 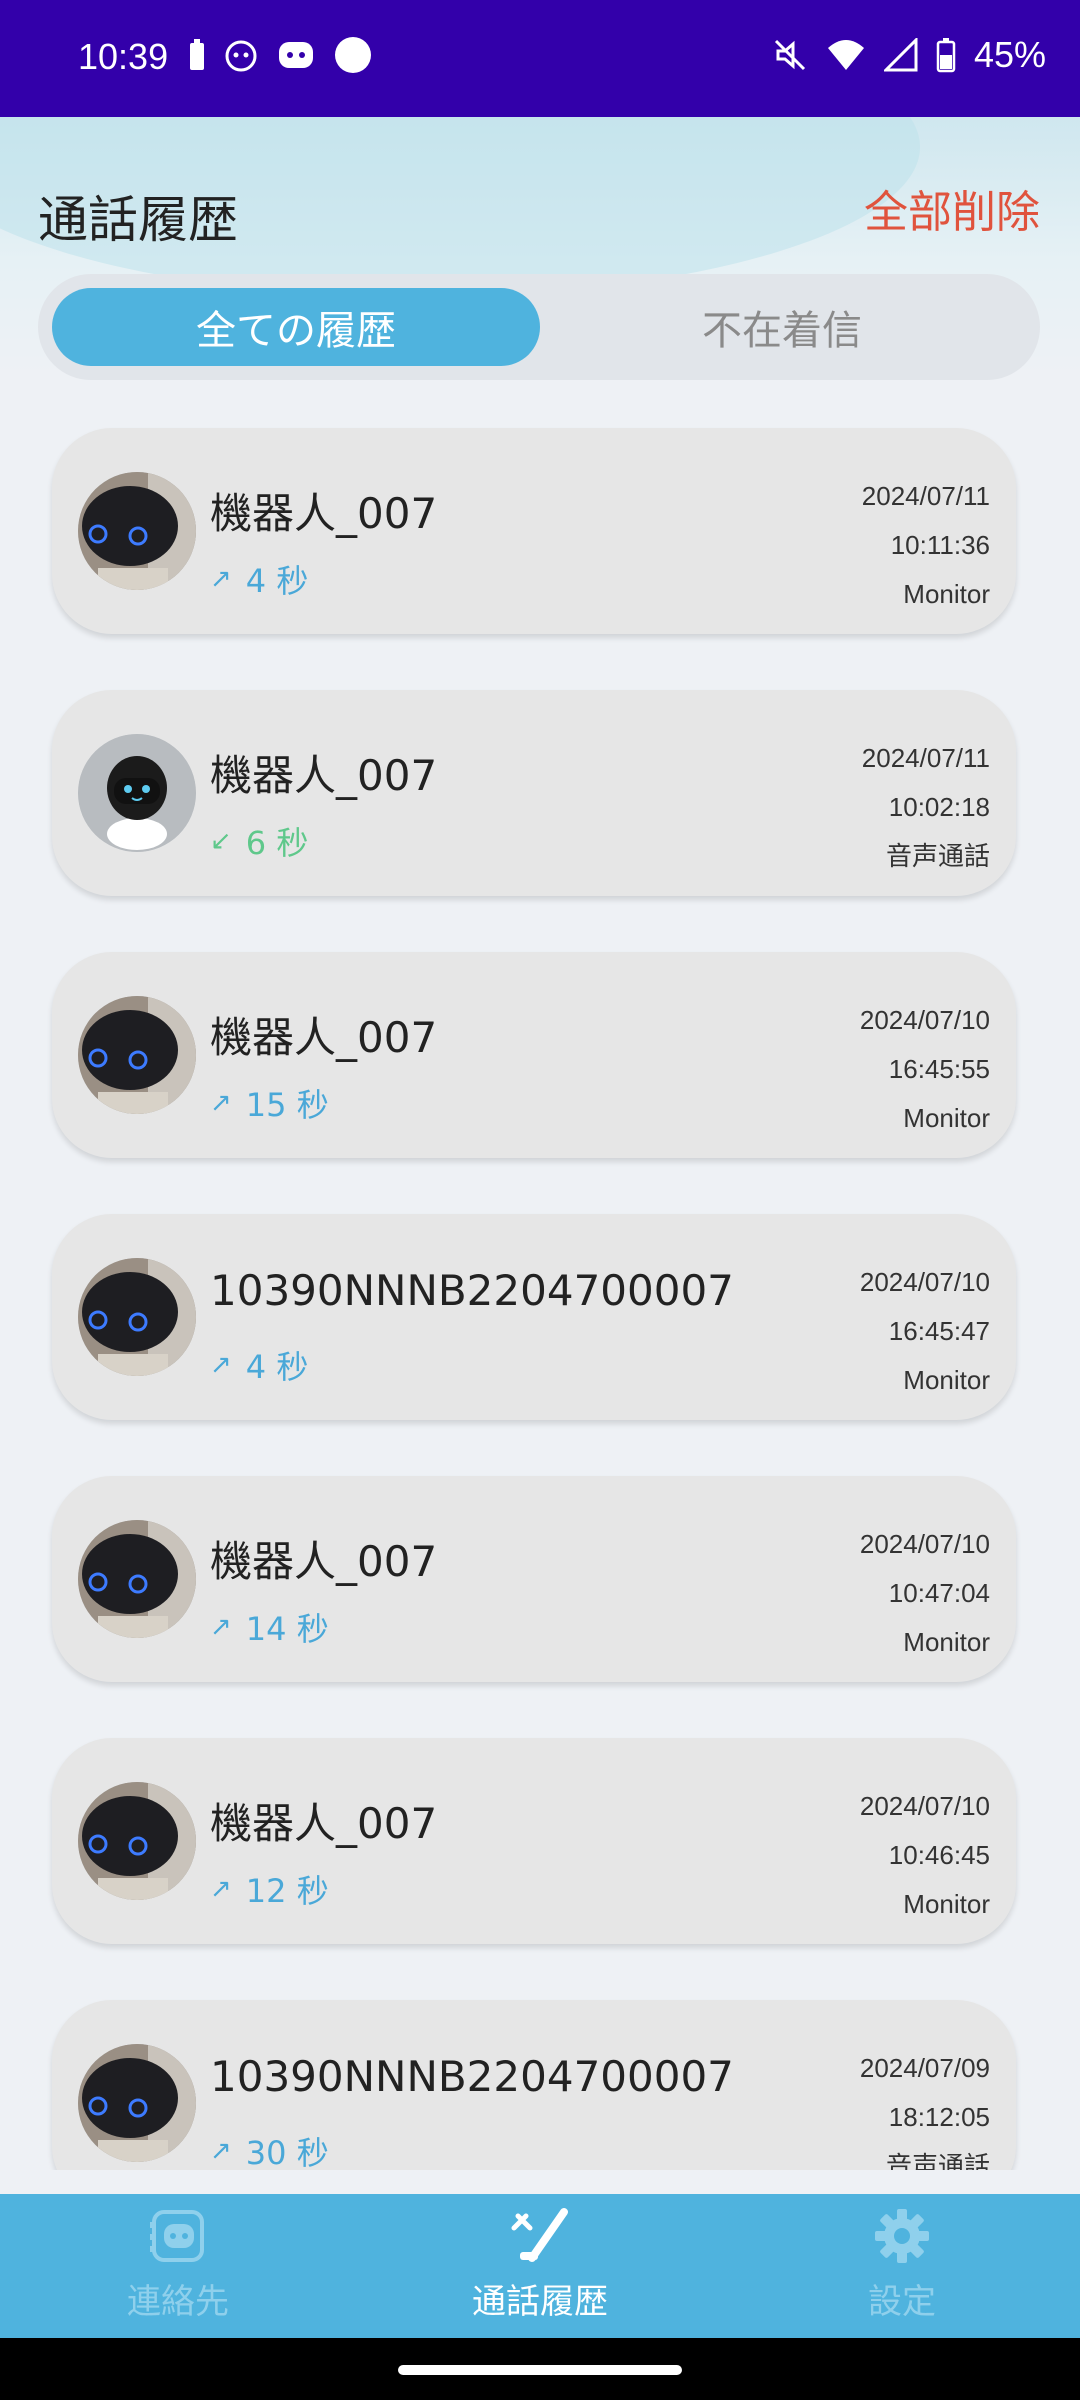 What do you see at coordinates (138, 220) in the screenshot?
I see `page-title: 通話履歴` at bounding box center [138, 220].